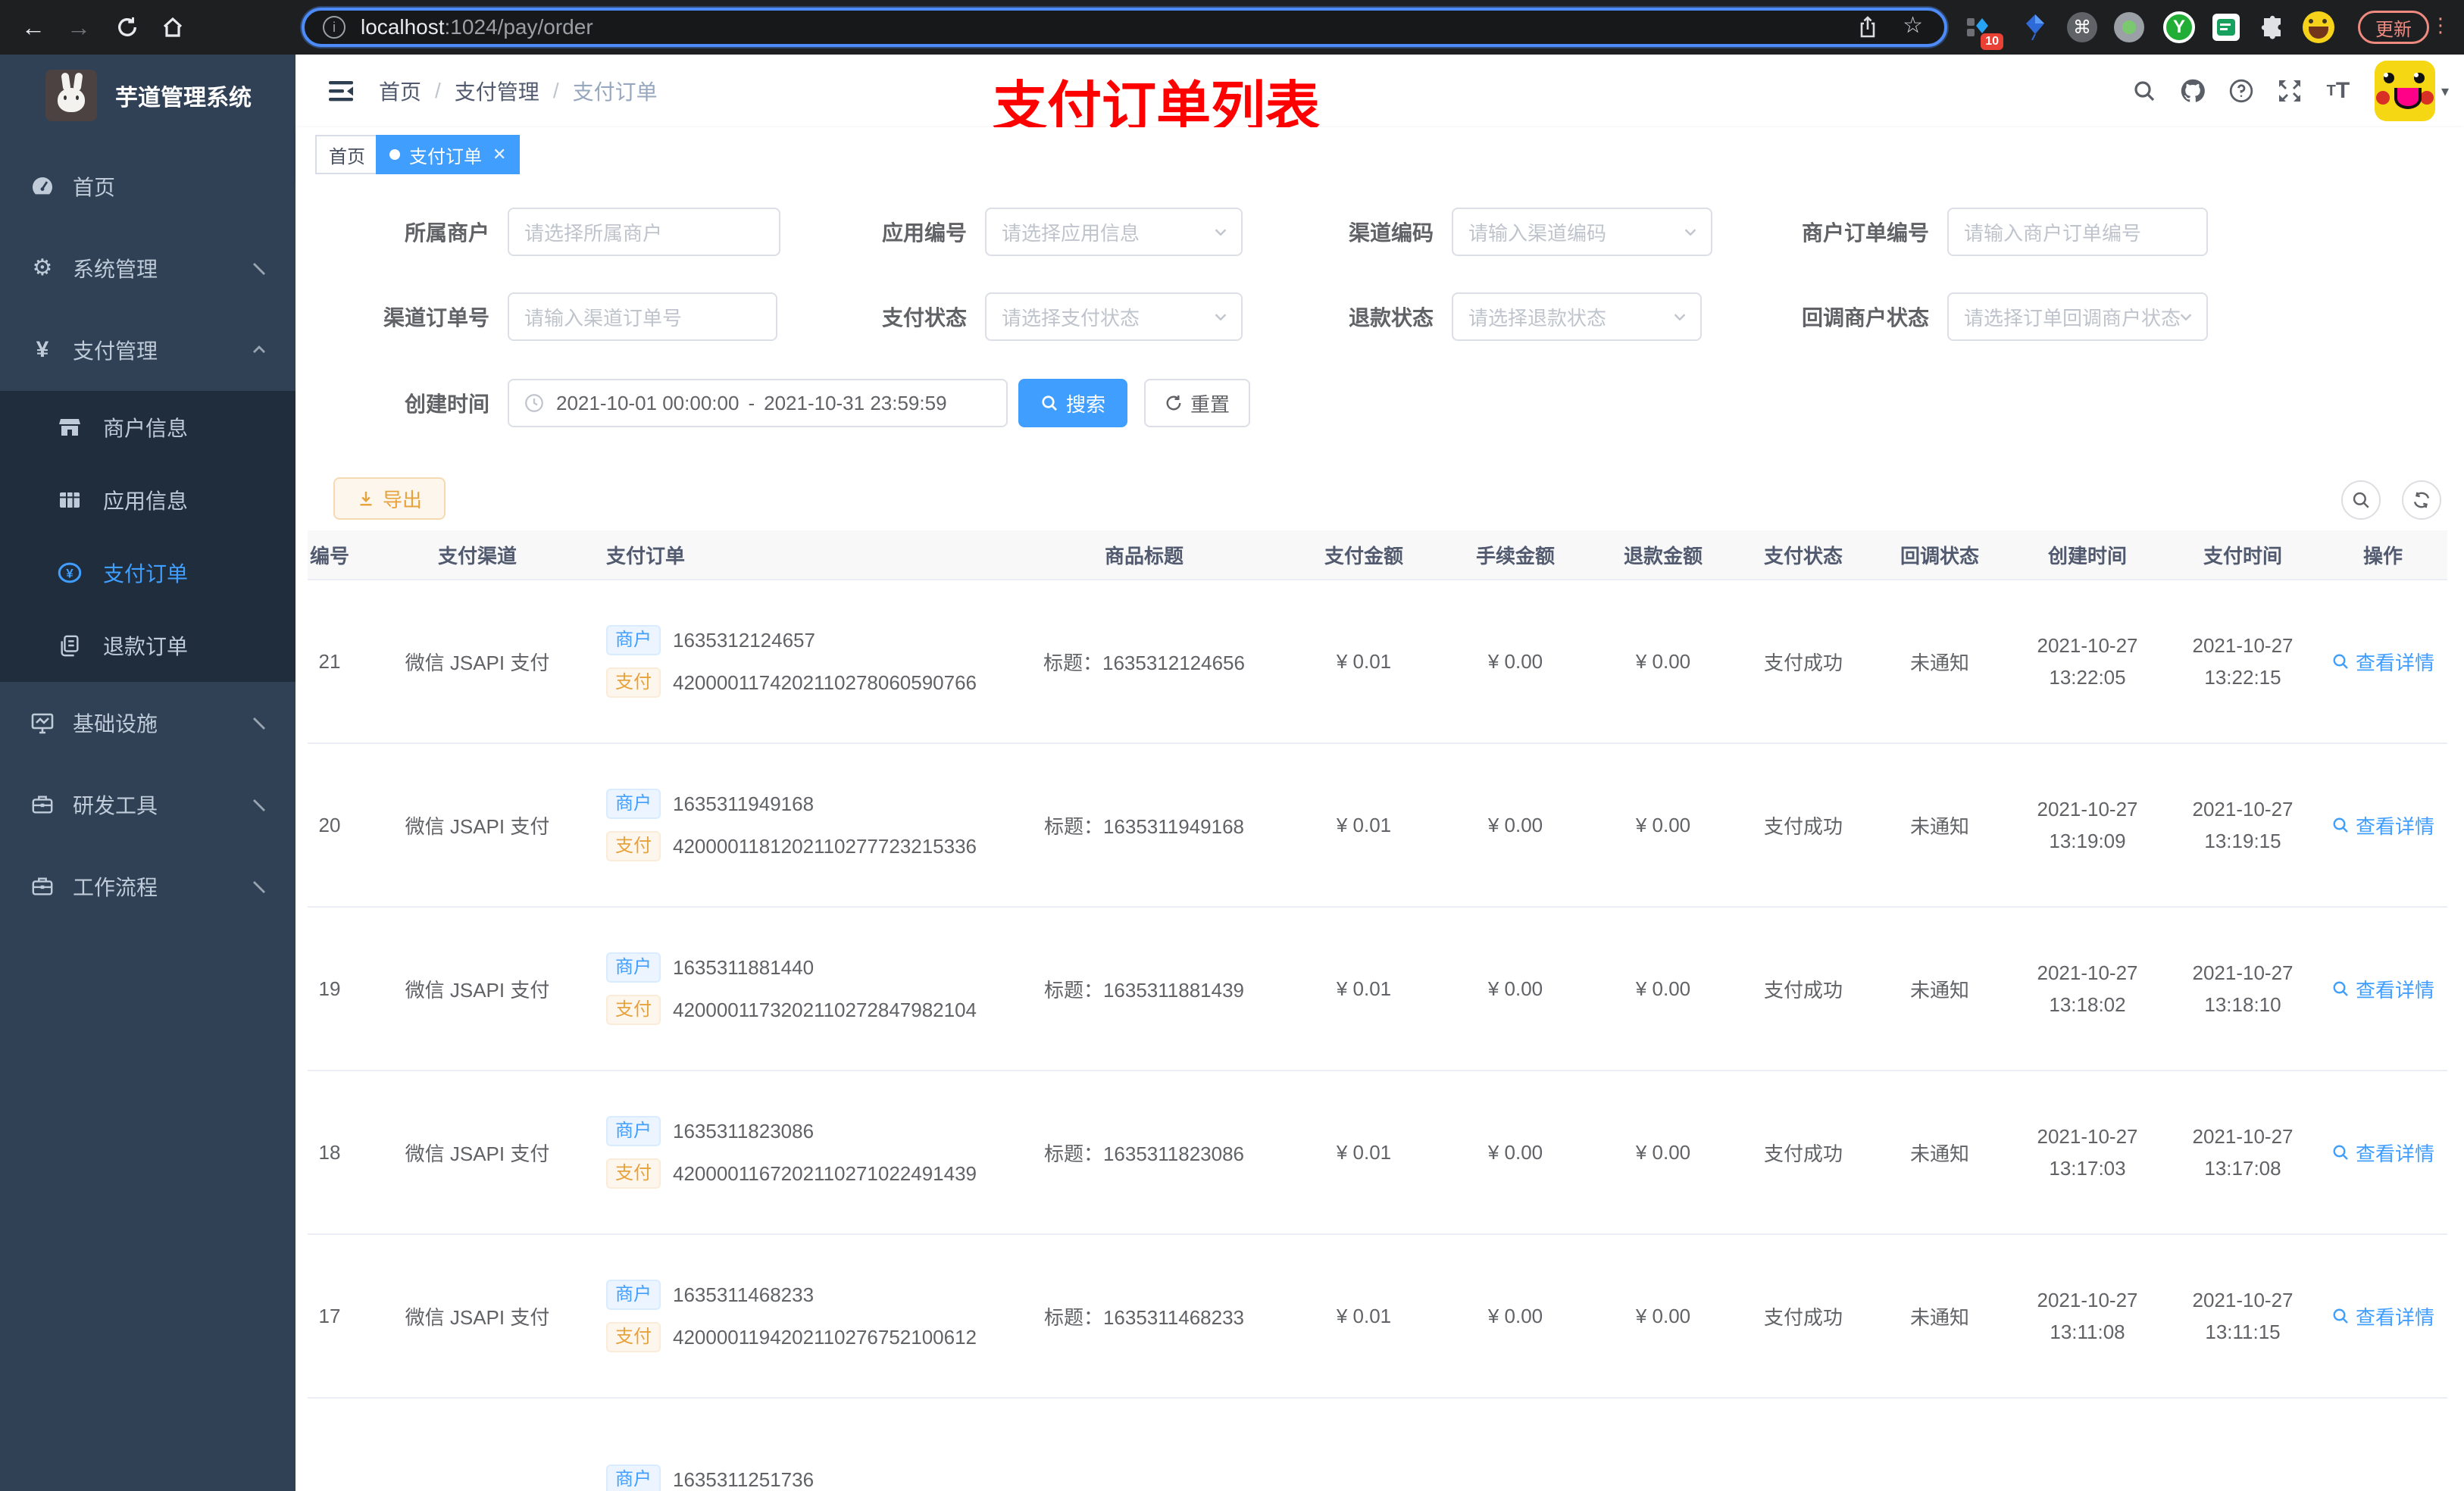  Describe the element at coordinates (1114, 232) in the screenshot. I see `filter-select-1: 请选择应用信息` at that location.